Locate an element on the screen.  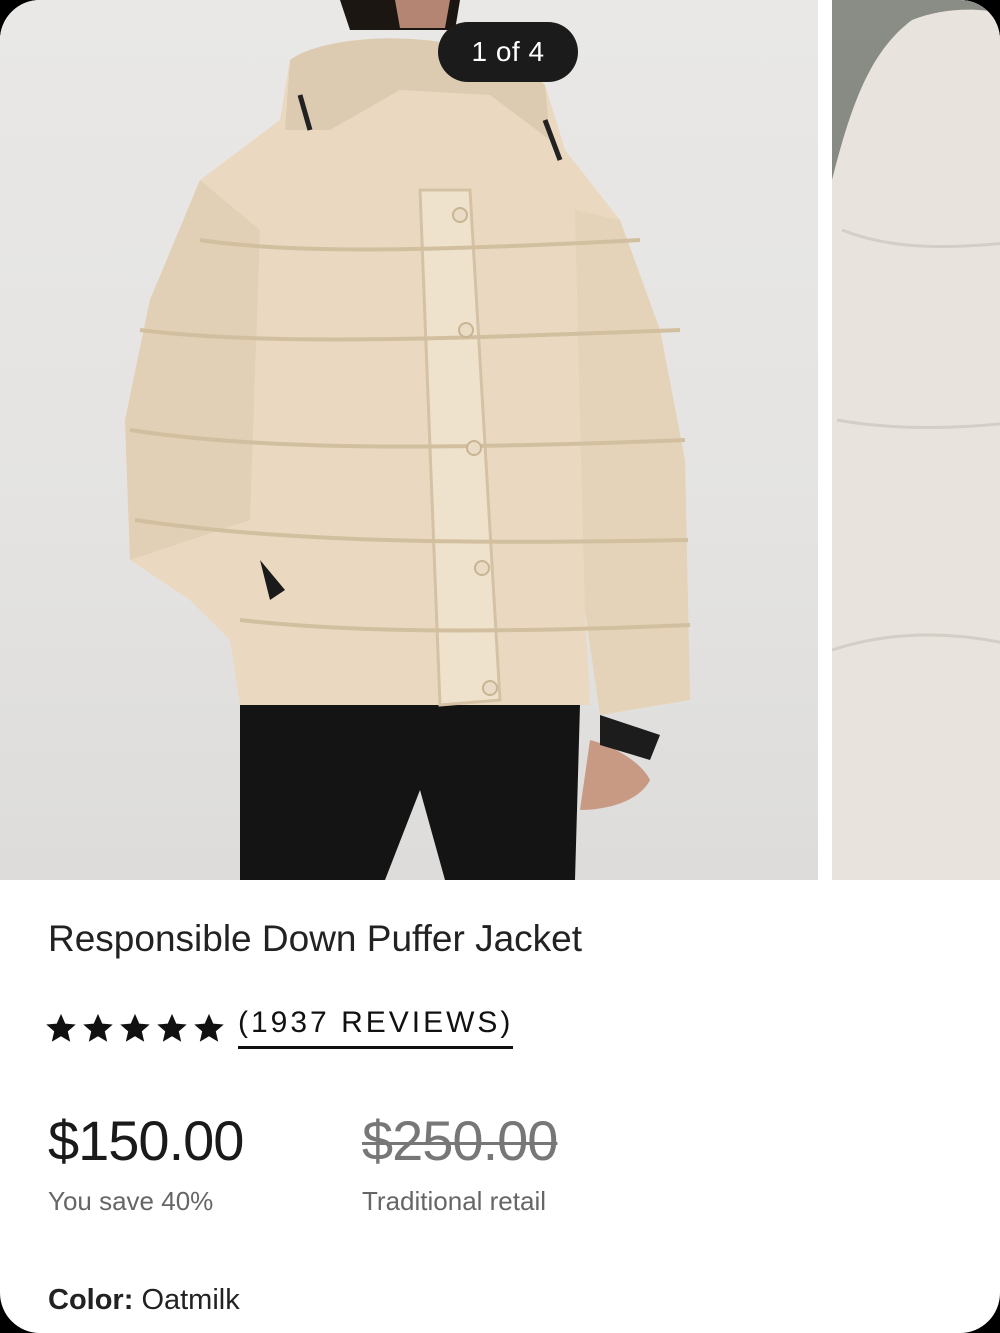
retail-price: $250.00 is located at coordinates (460, 1140).